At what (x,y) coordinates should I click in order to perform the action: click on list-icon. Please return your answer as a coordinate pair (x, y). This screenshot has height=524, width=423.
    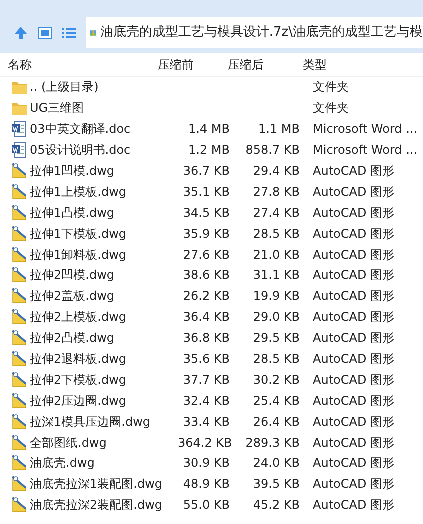
    Looking at the image, I should click on (69, 32).